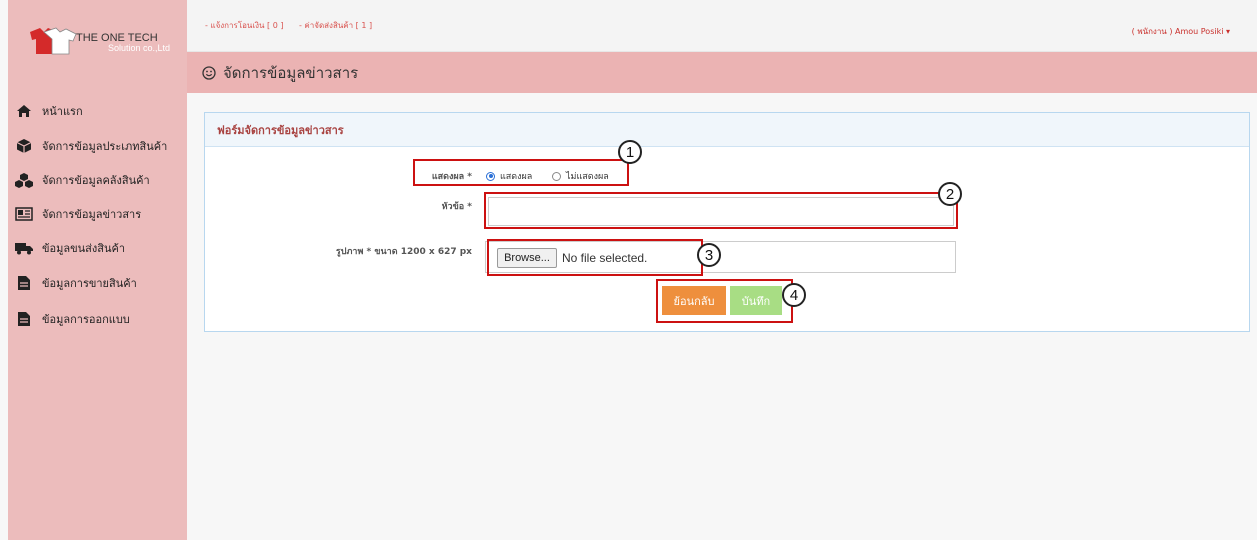 The image size is (1257, 540). Describe the element at coordinates (209, 73) in the screenshot. I see `smile-icon` at that location.